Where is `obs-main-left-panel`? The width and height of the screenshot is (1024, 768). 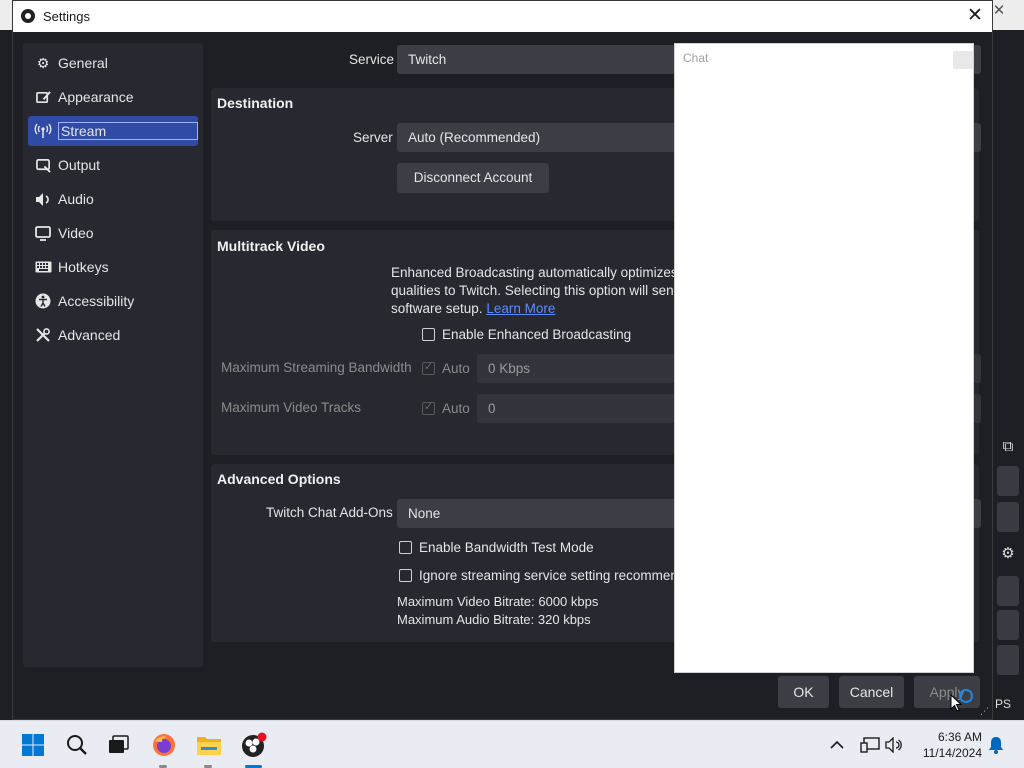
obs-main-left-panel is located at coordinates (6, 375).